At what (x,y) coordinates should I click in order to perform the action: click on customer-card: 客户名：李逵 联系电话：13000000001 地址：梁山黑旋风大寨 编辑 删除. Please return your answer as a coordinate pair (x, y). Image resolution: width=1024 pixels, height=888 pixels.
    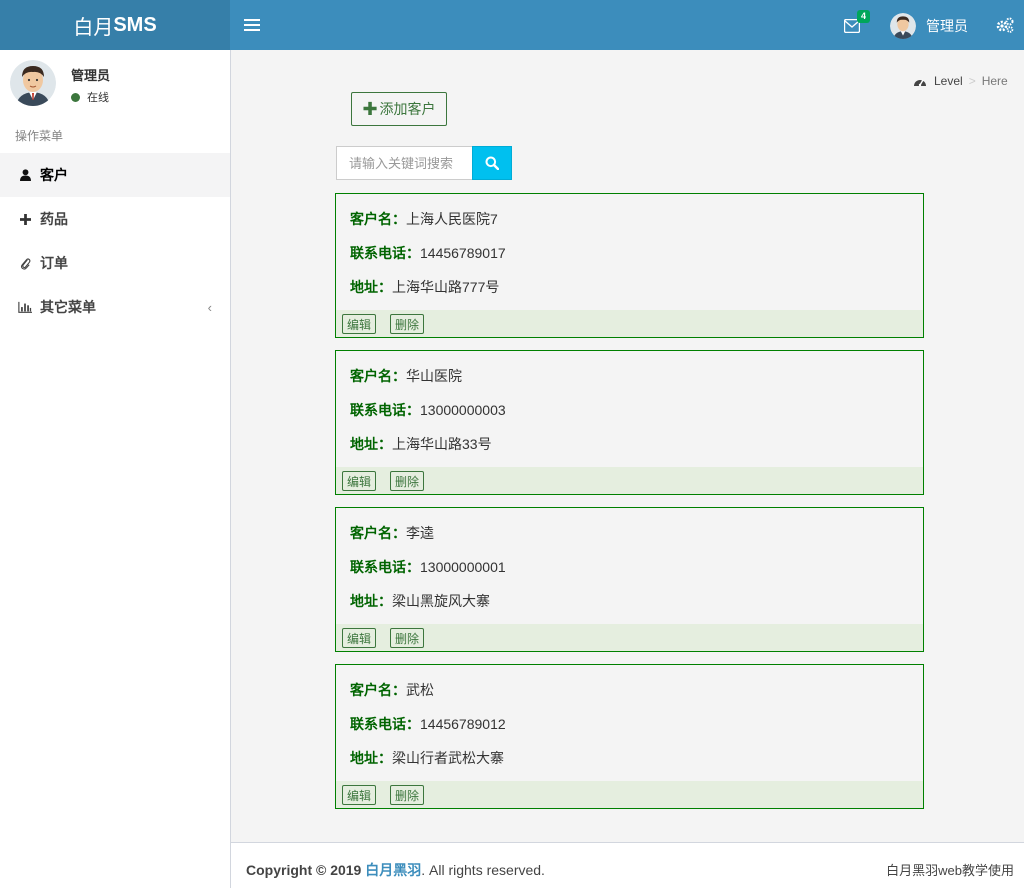
    Looking at the image, I should click on (629, 579).